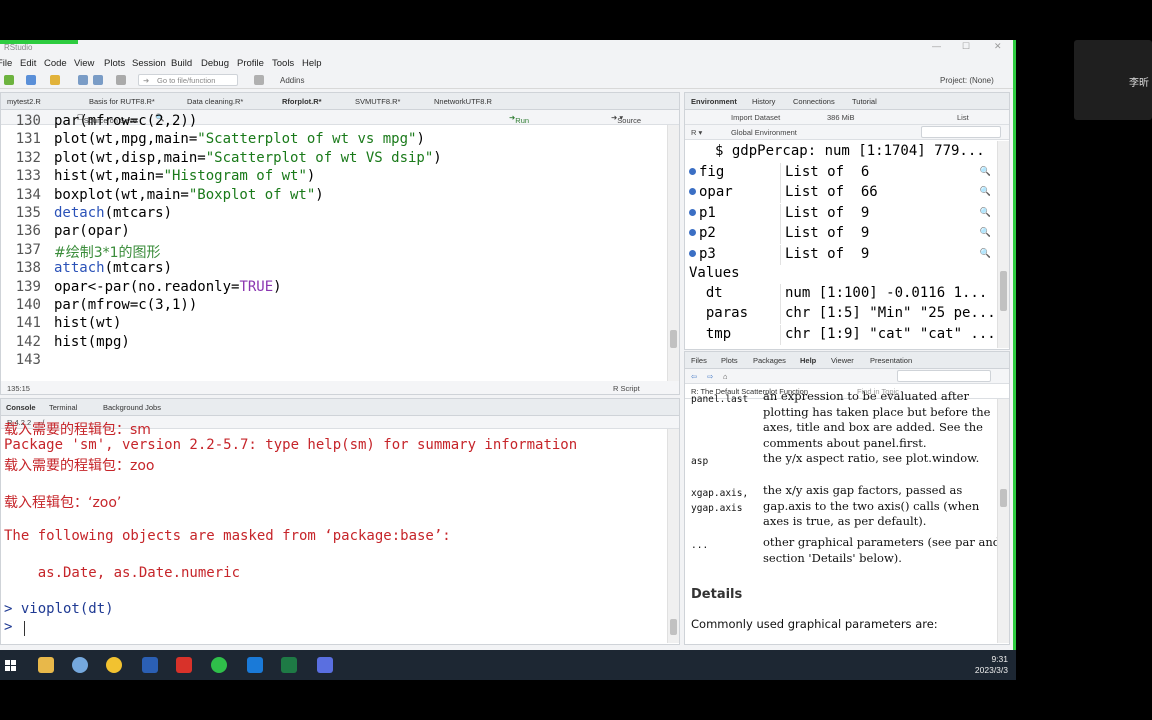  What do you see at coordinates (702, 213) in the screenshot?
I see `env-row-name: p1` at bounding box center [702, 213].